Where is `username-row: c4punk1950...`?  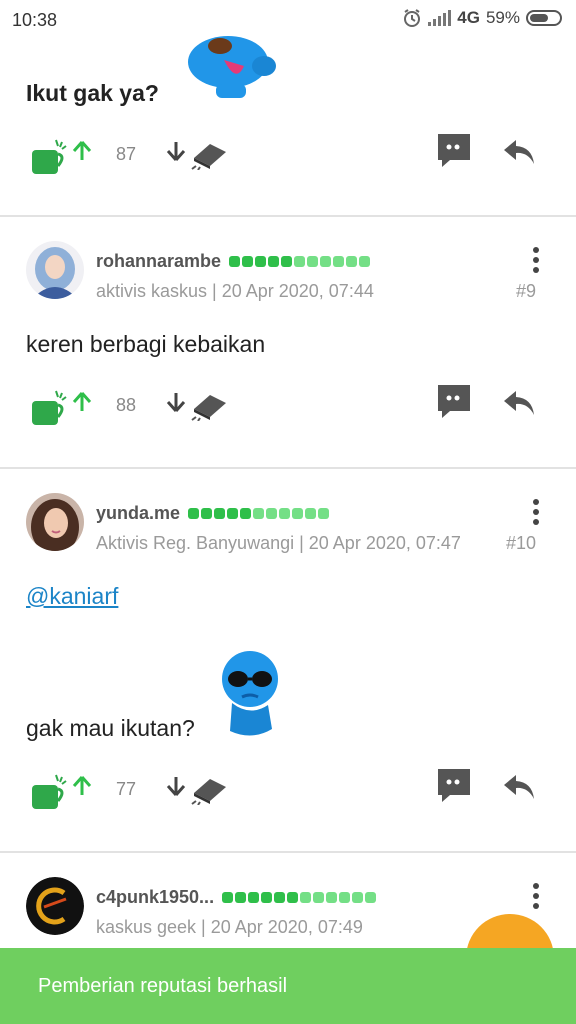 username-row: c4punk1950... is located at coordinates (236, 897).